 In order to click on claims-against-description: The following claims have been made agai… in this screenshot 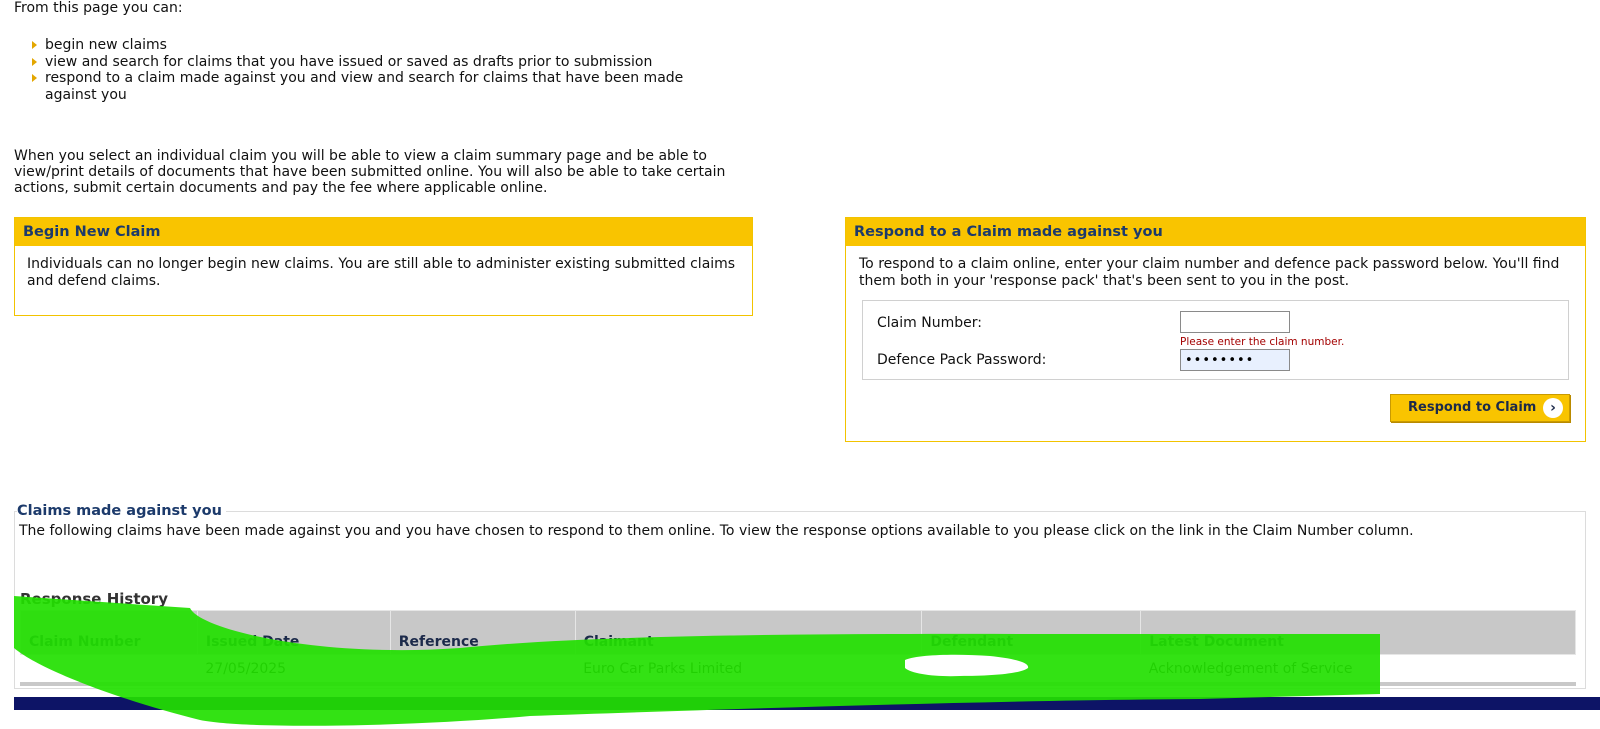, I will do `click(716, 531)`.